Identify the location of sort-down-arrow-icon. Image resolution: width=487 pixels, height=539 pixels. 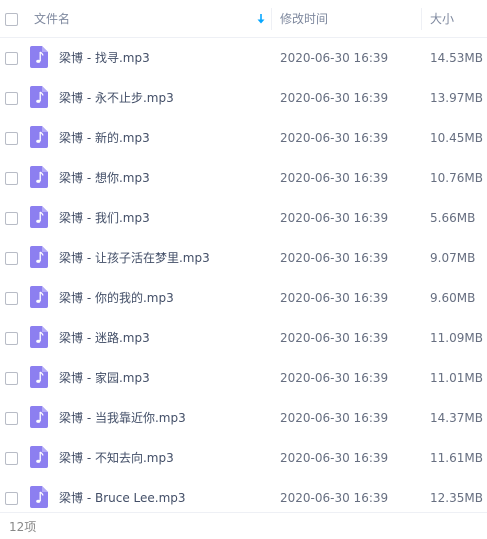
(261, 19).